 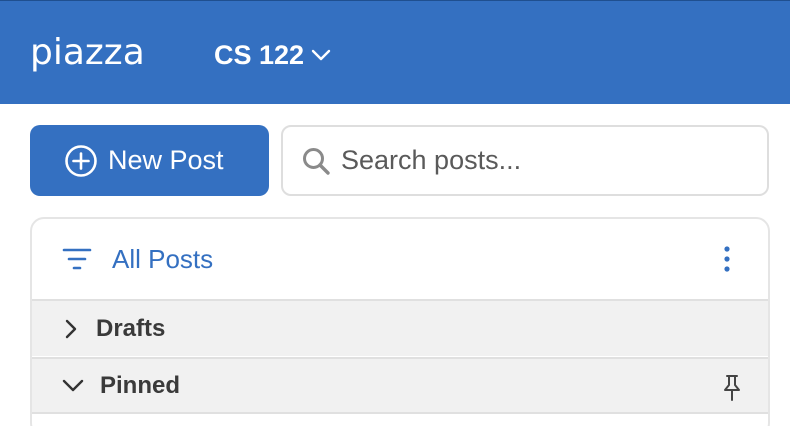 I want to click on section-label: Drafts, so click(x=131, y=328).